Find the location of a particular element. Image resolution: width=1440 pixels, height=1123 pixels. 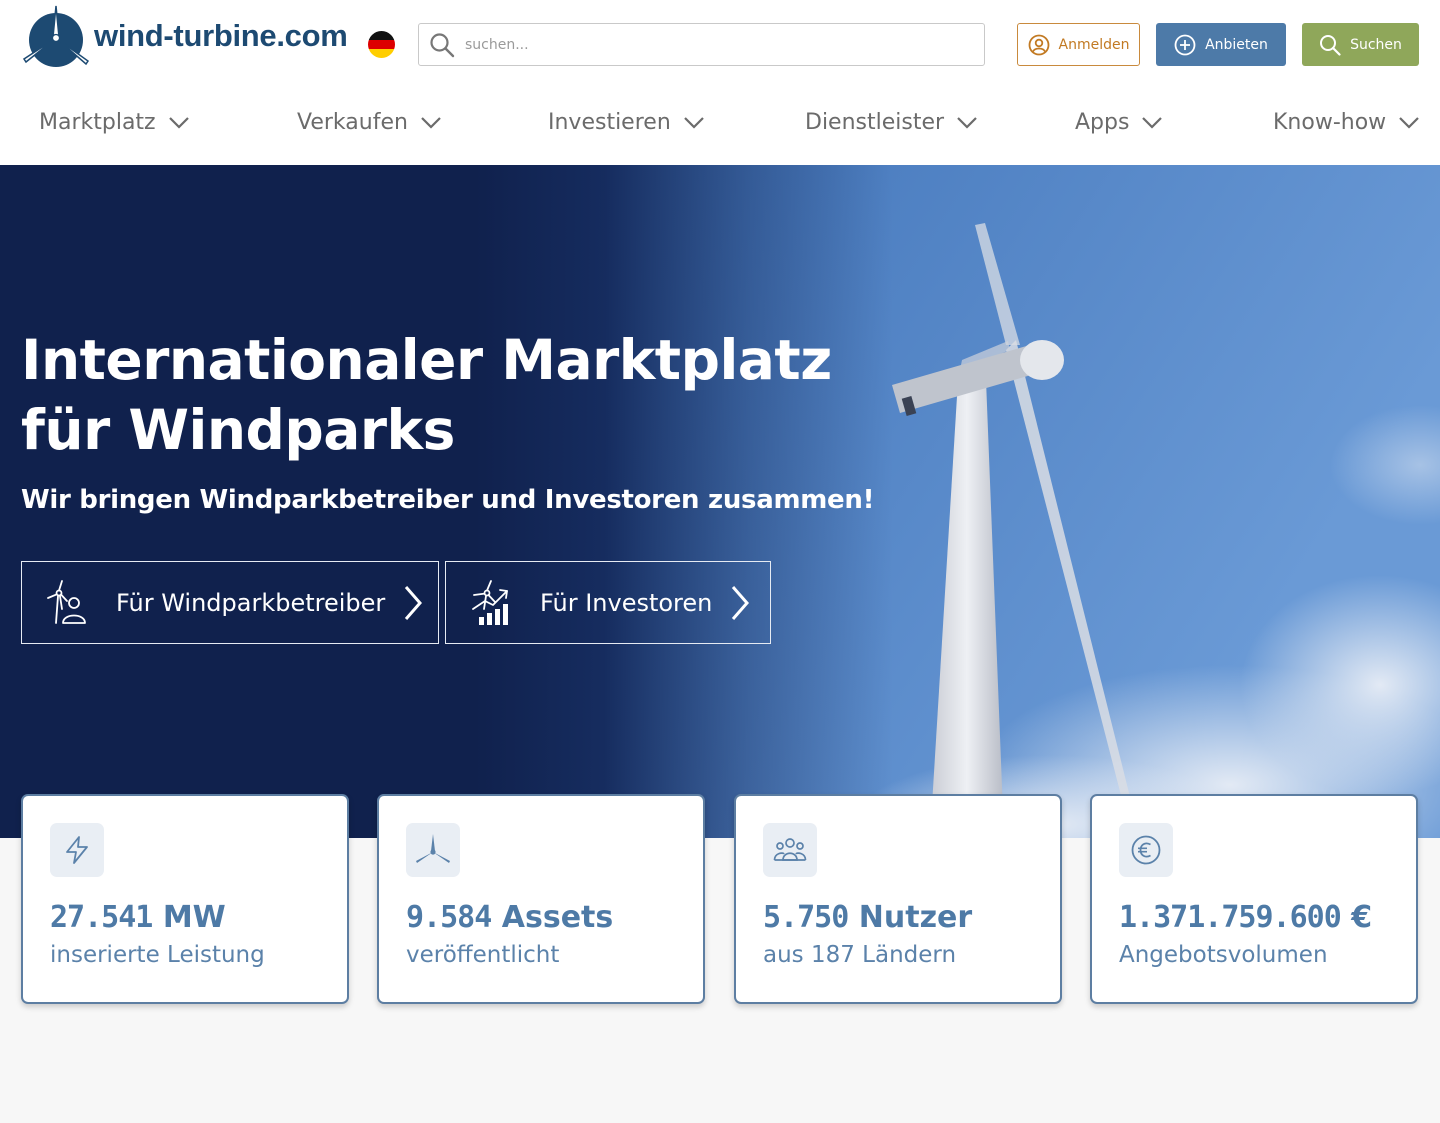

nav-item-investieren: Investieren is located at coordinates (626, 122).